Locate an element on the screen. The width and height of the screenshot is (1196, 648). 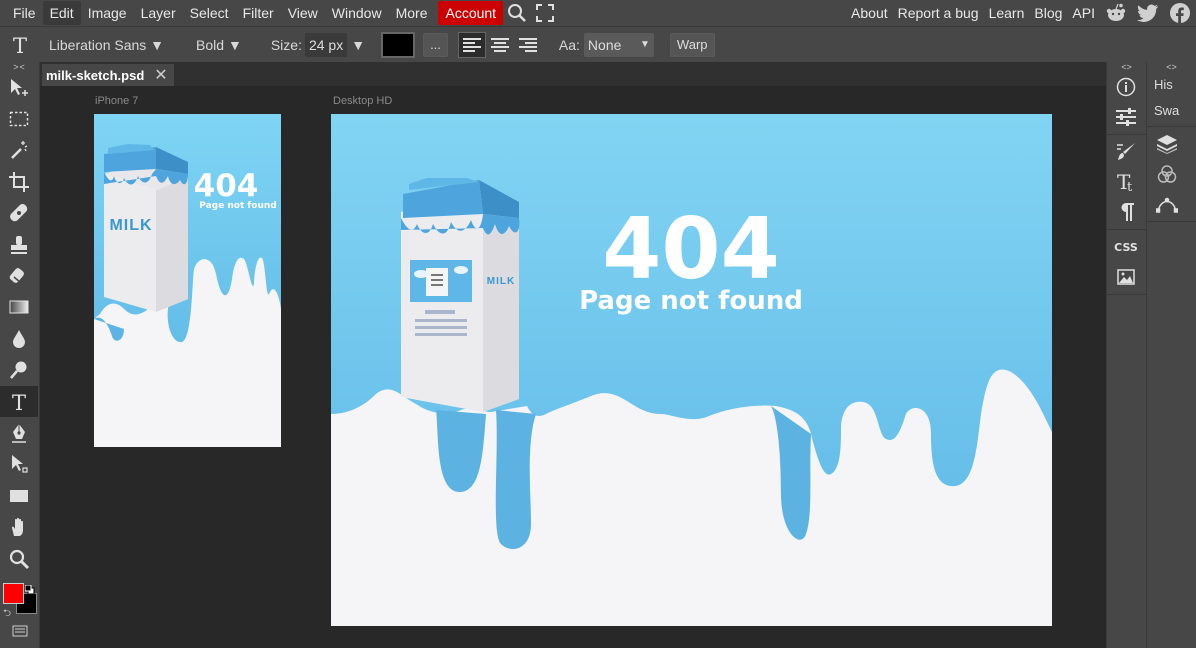
artboard-label-desktop: Desktop HD is located at coordinates (363, 101).